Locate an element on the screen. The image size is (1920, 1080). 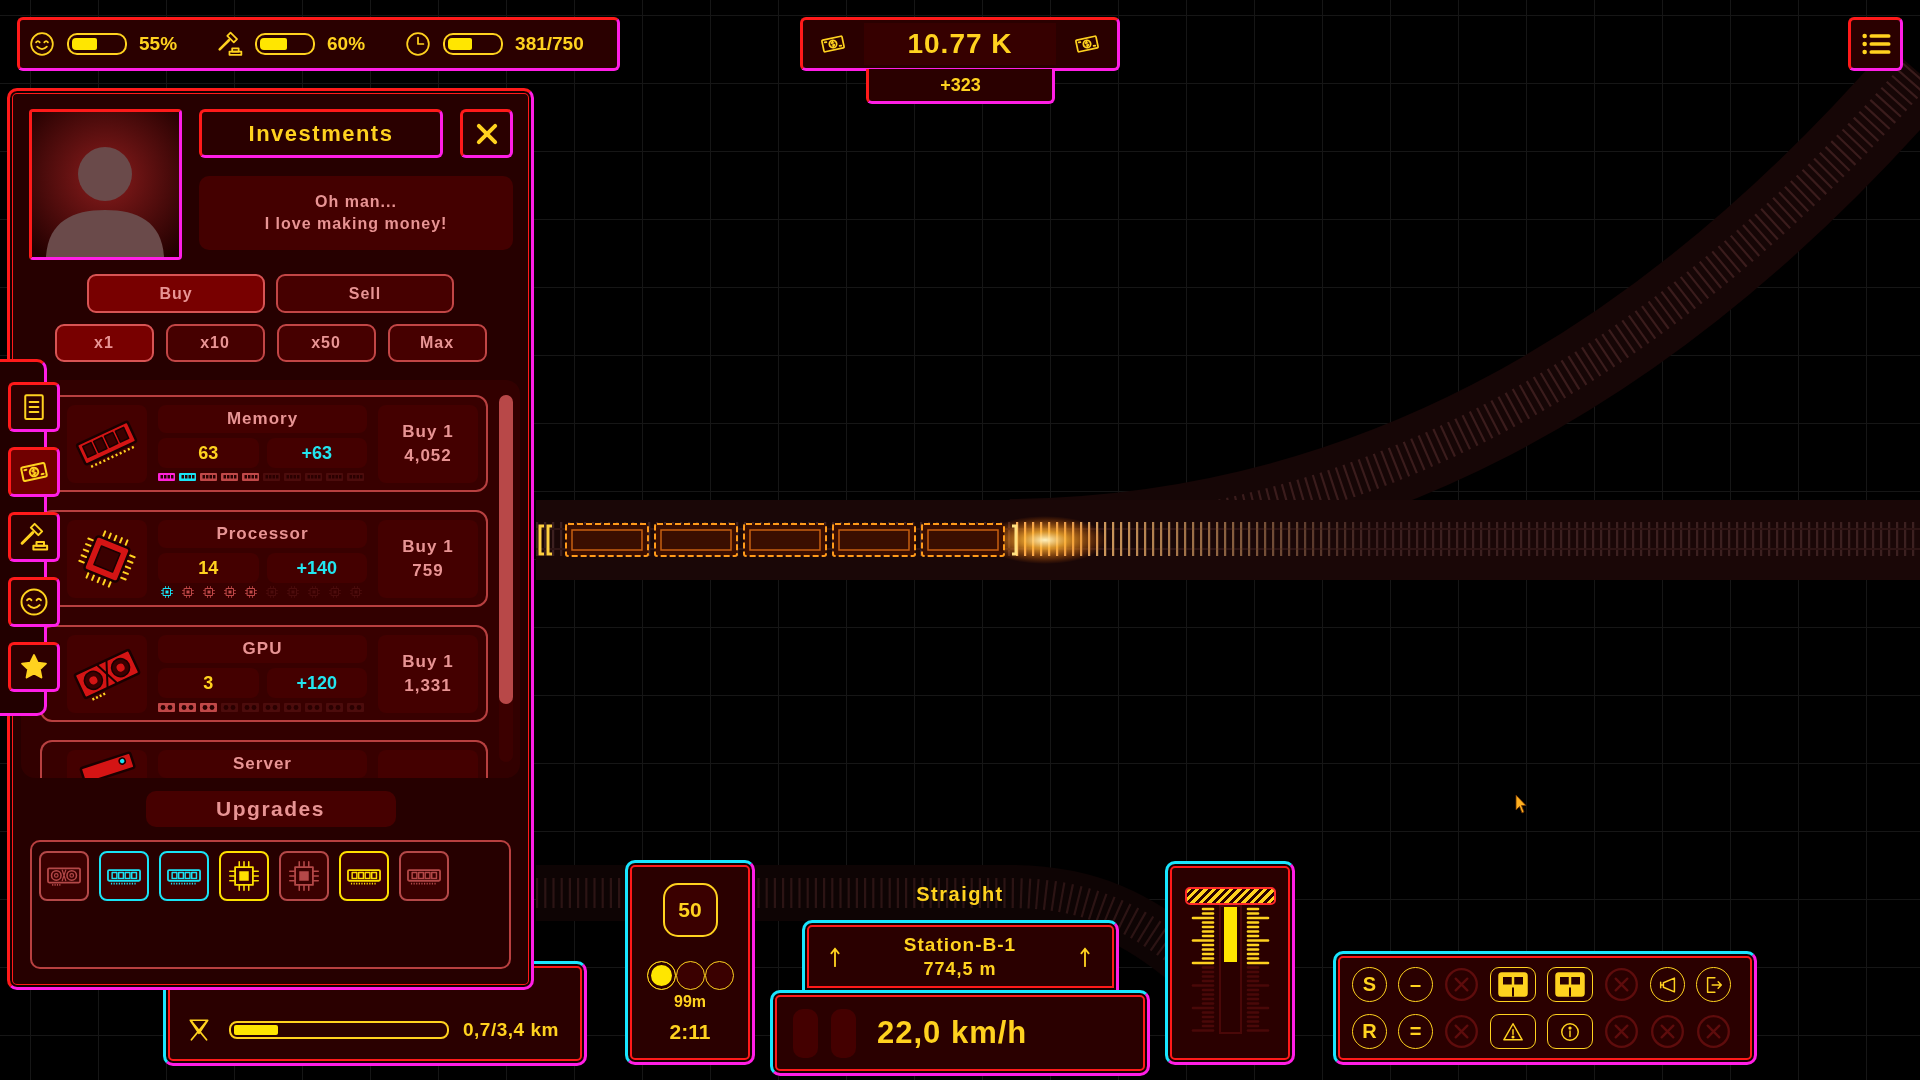
money-amount: 10.77 K is located at coordinates (960, 44).